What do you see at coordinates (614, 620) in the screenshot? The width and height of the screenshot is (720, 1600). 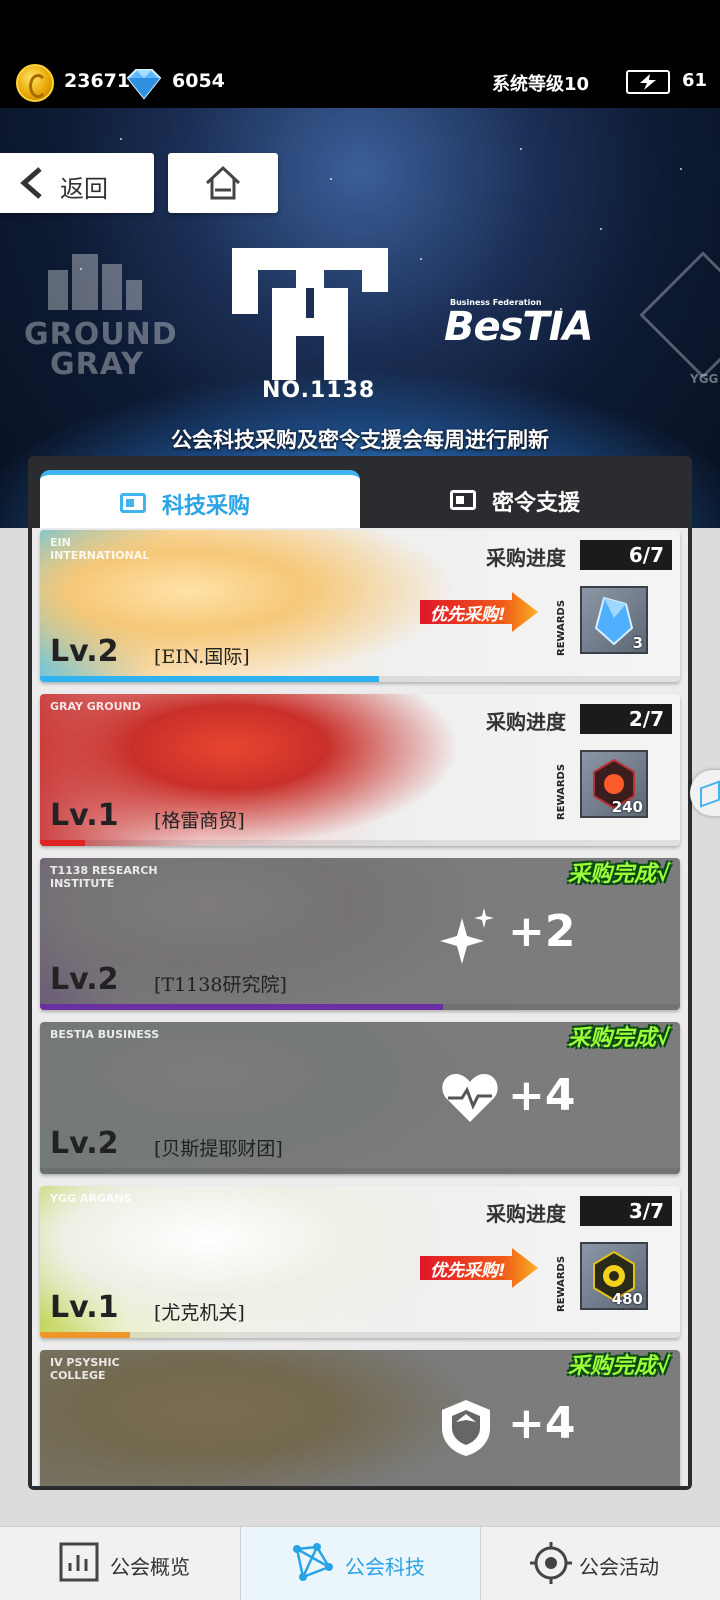 I see `reward-item: 3` at bounding box center [614, 620].